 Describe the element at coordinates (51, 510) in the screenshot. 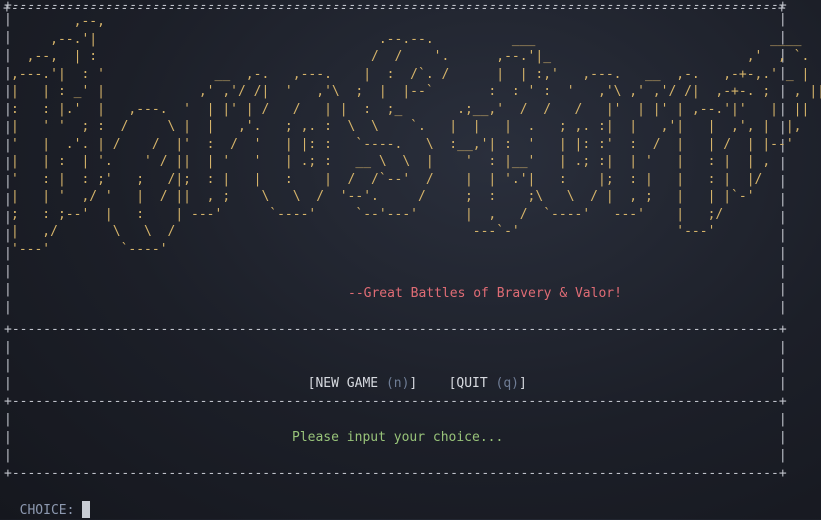

I see `choice-label: CHOICE:` at that location.